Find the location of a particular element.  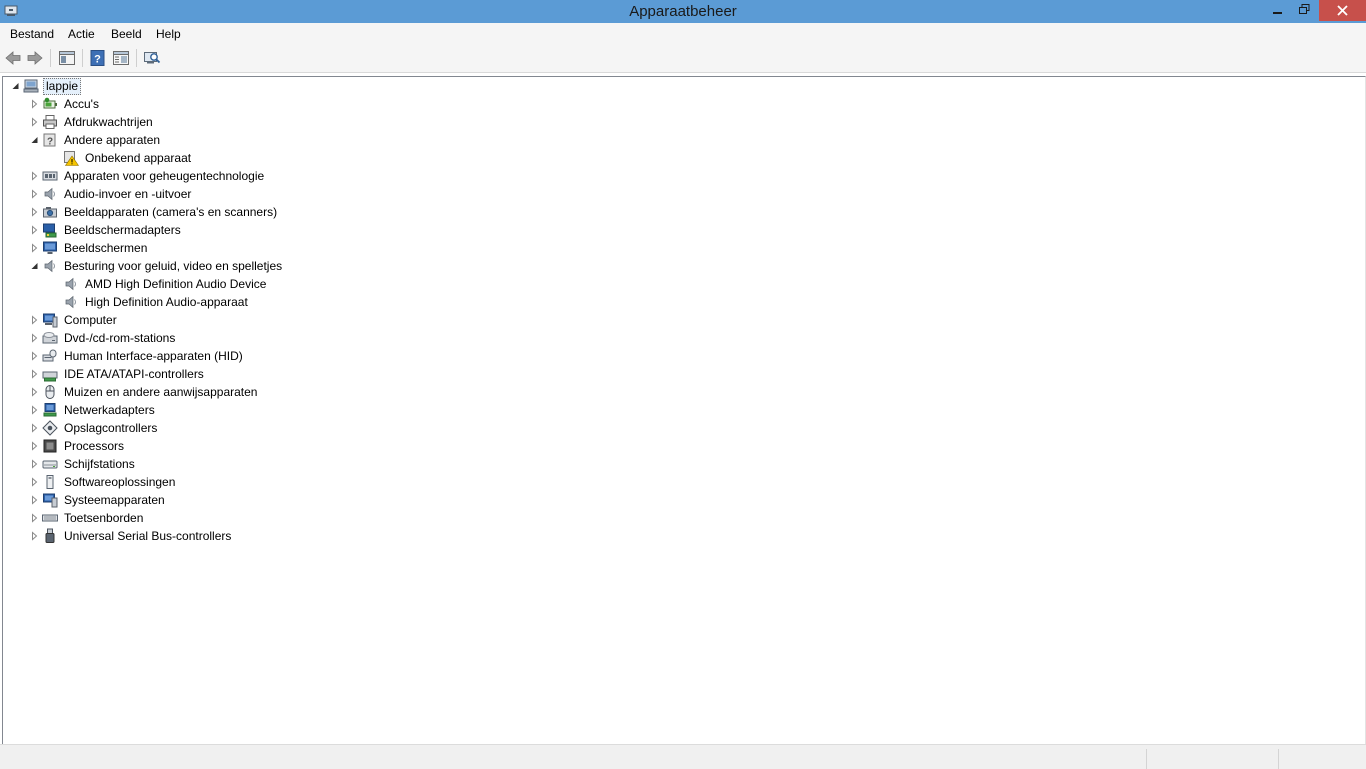

tree-item-label: Beeldschermen is located at coordinates (105, 248).